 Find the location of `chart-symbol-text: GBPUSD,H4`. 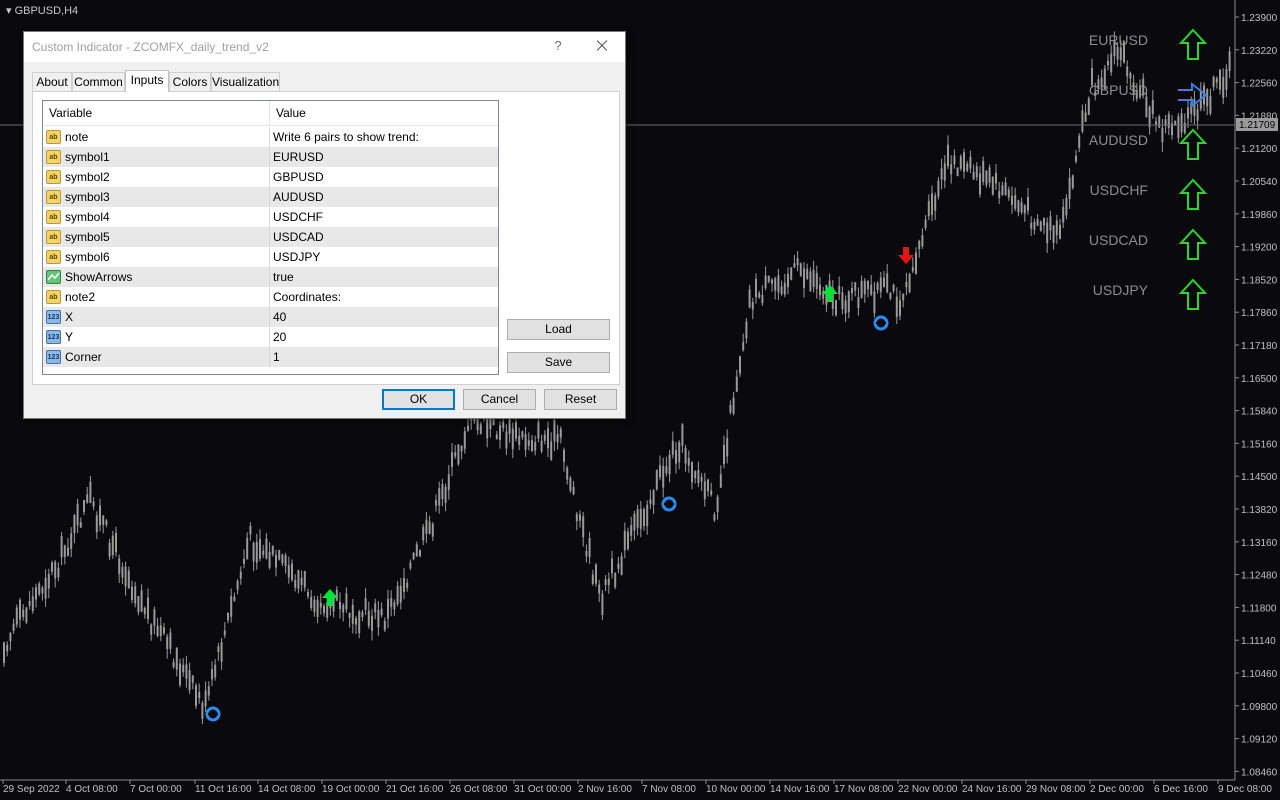

chart-symbol-text: GBPUSD,H4 is located at coordinates (46, 11).